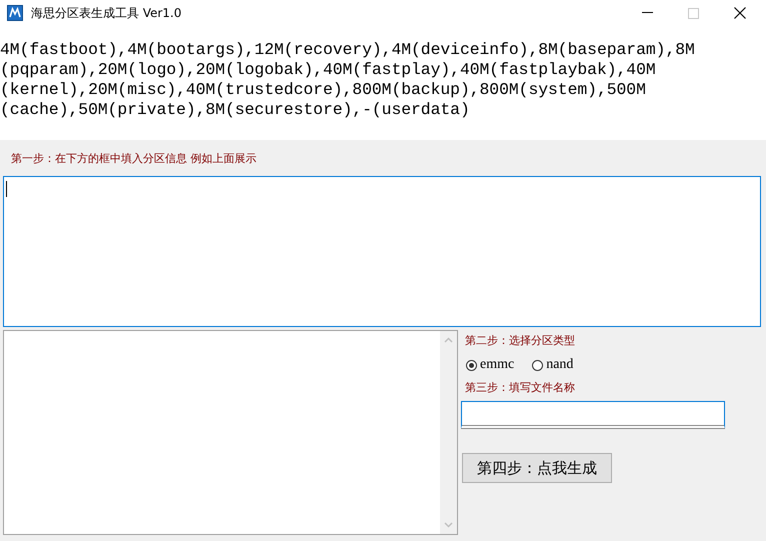 The image size is (766, 541). I want to click on scroll-down-icon, so click(448, 525).